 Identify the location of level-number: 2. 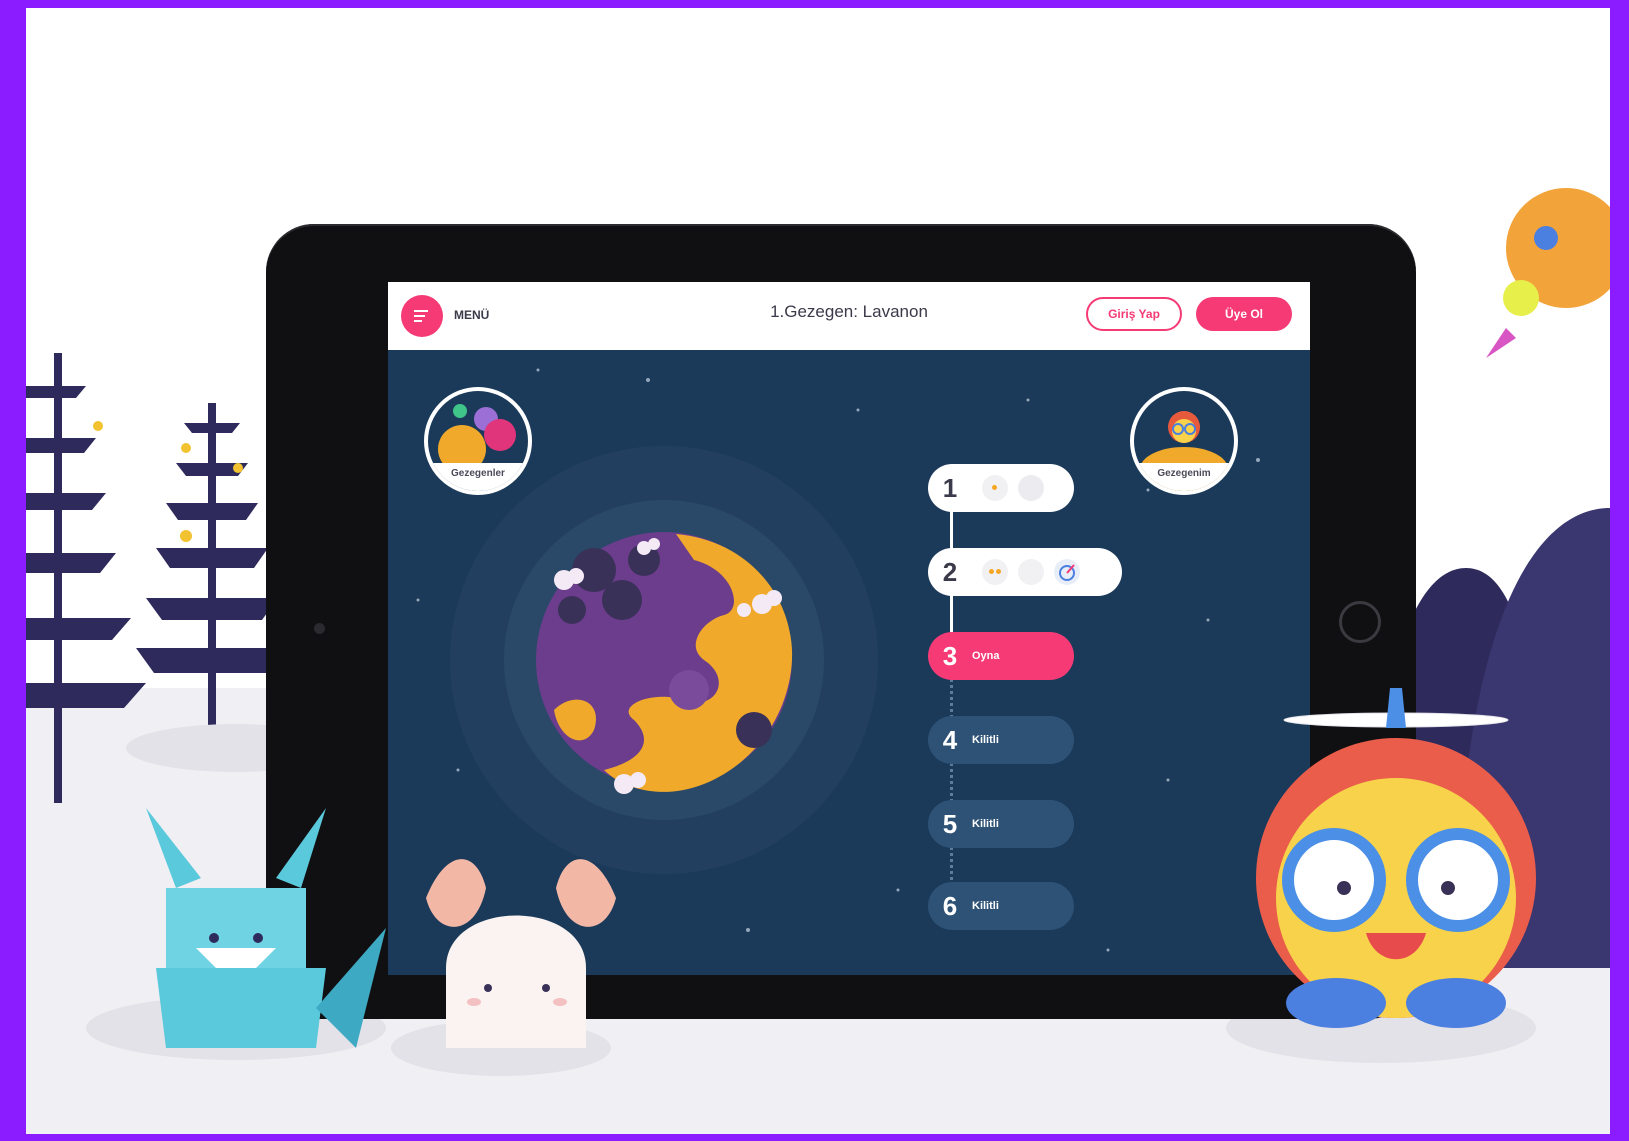
(950, 571).